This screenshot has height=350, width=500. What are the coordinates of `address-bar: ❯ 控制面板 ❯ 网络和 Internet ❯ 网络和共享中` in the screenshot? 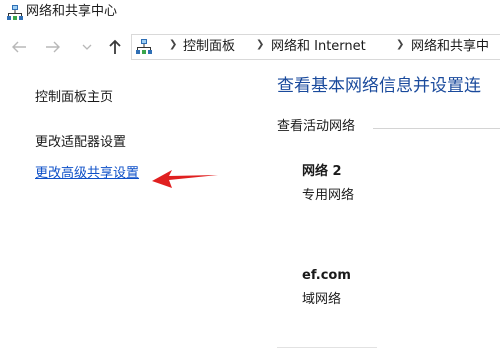 It's located at (315, 47).